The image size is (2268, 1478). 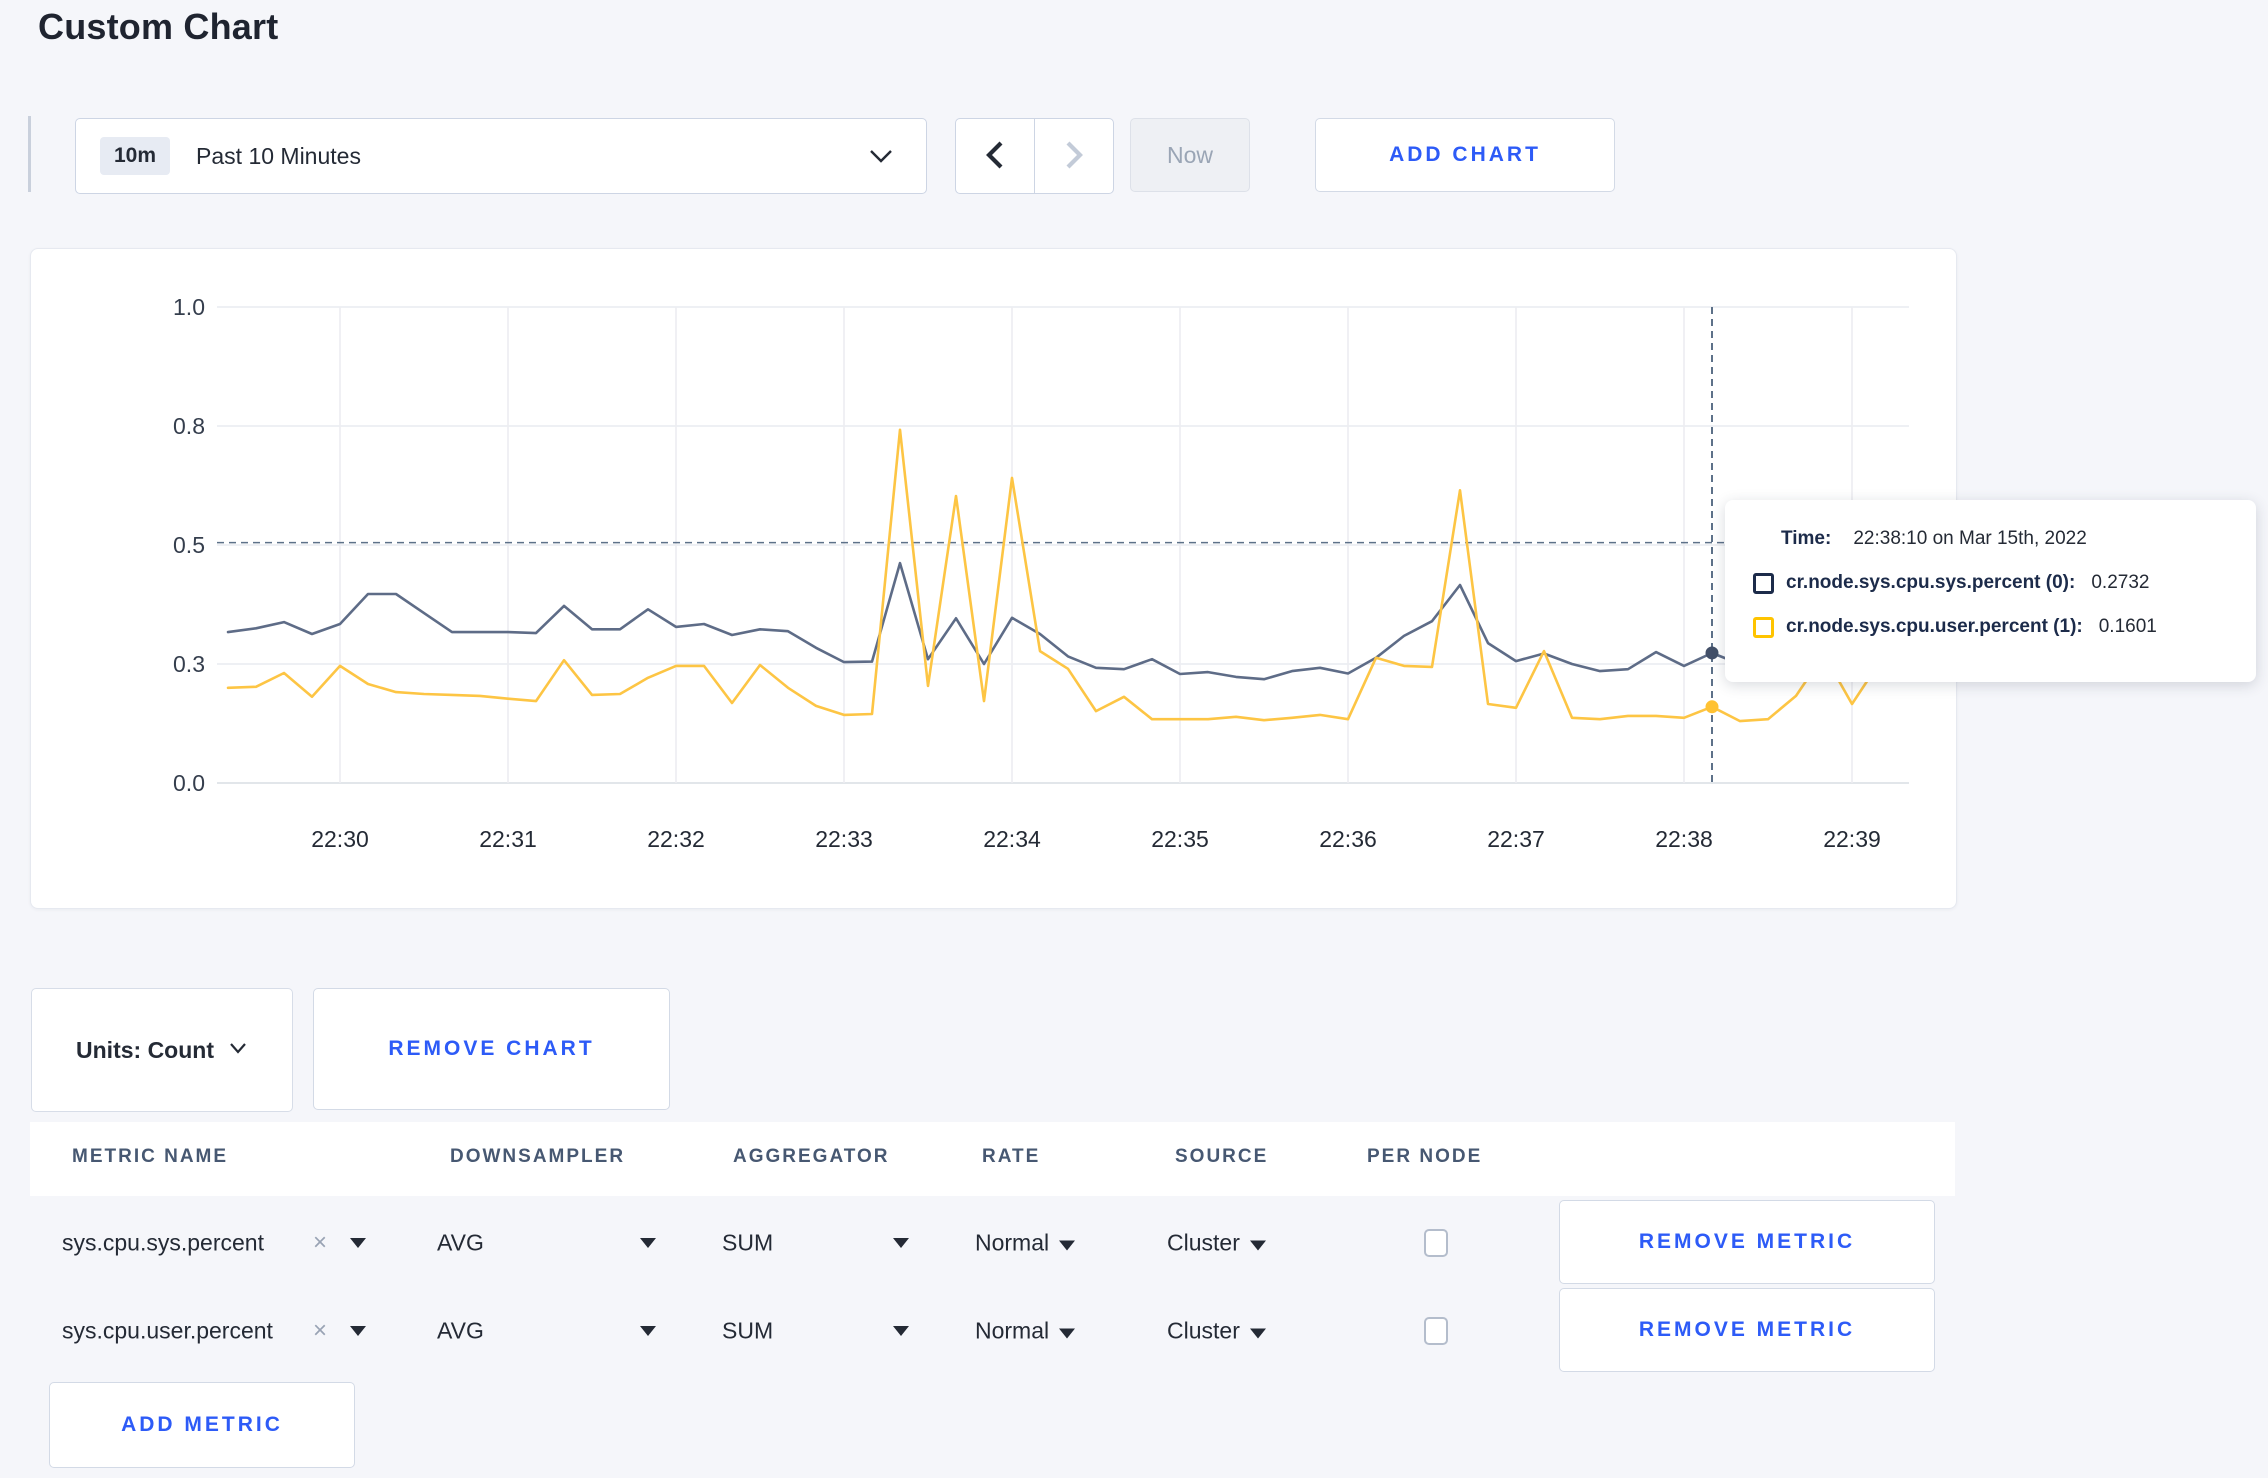 What do you see at coordinates (189, 307) in the screenshot?
I see `y-axis-tick-label: 1.0` at bounding box center [189, 307].